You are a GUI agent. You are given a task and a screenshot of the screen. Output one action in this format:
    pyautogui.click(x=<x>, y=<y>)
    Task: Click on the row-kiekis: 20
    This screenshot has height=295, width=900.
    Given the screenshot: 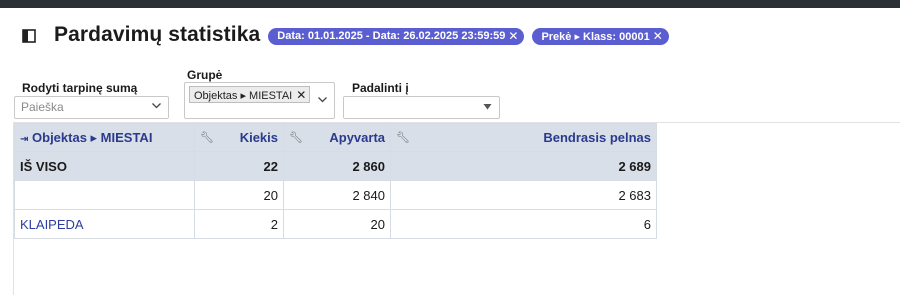 What is the action you would take?
    pyautogui.click(x=239, y=195)
    